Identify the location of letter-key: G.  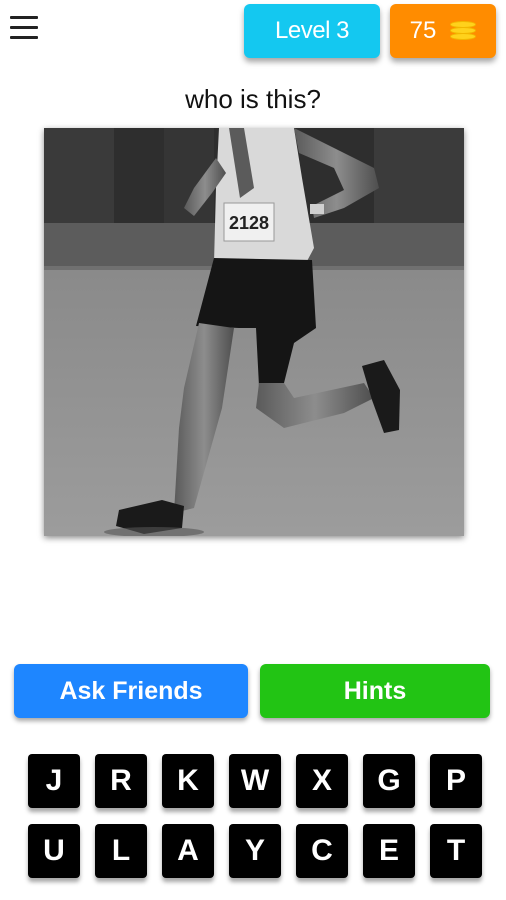
(389, 781).